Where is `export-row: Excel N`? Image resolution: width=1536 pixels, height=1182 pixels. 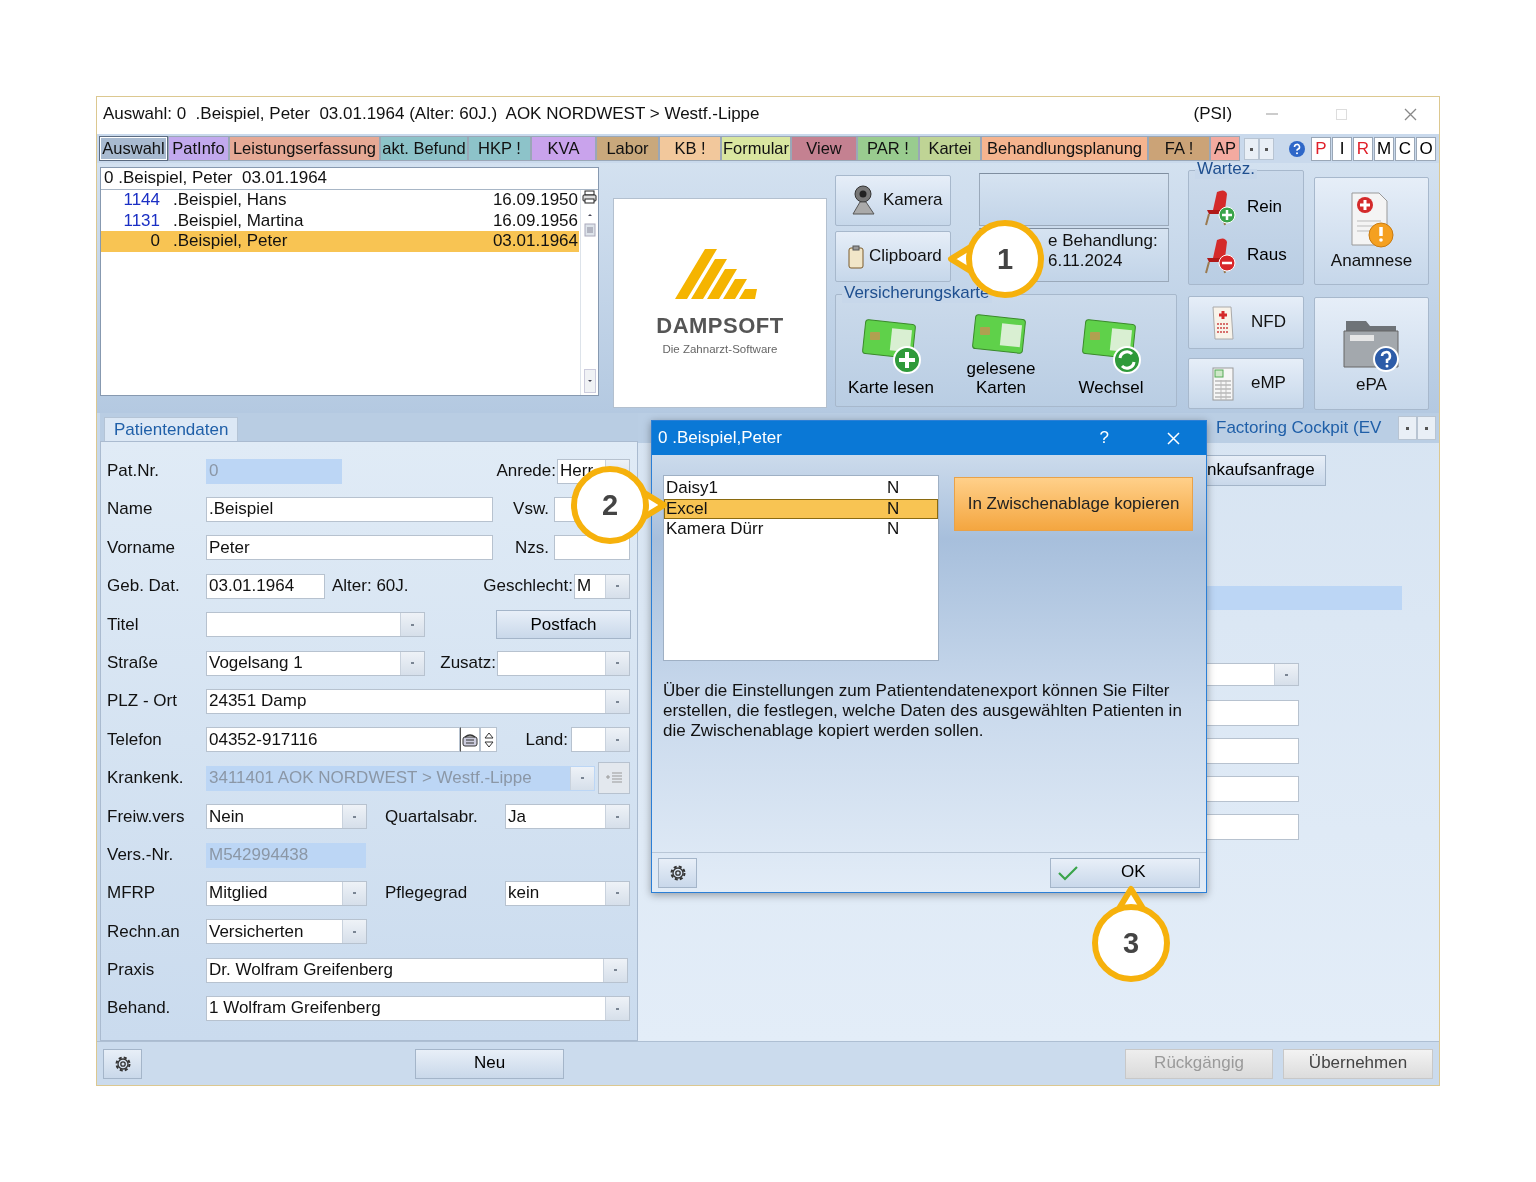
export-row: Excel N is located at coordinates (801, 508).